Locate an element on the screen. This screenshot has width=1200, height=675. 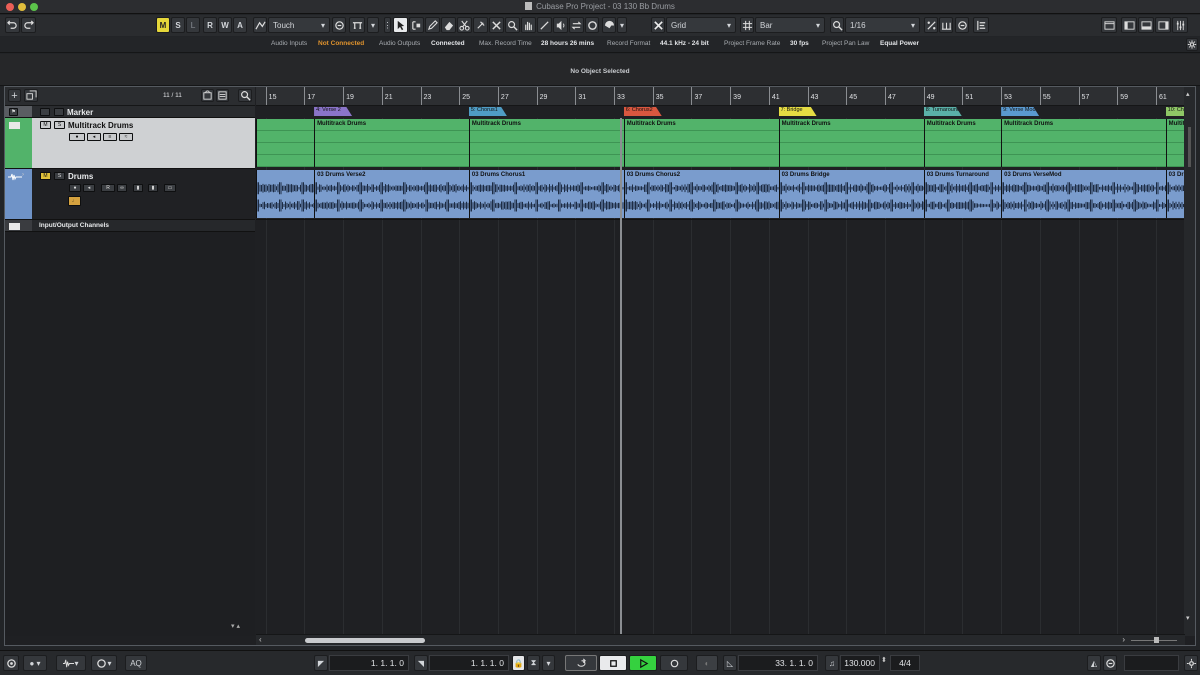
record-enable-button: ● is located at coordinates (77, 137).